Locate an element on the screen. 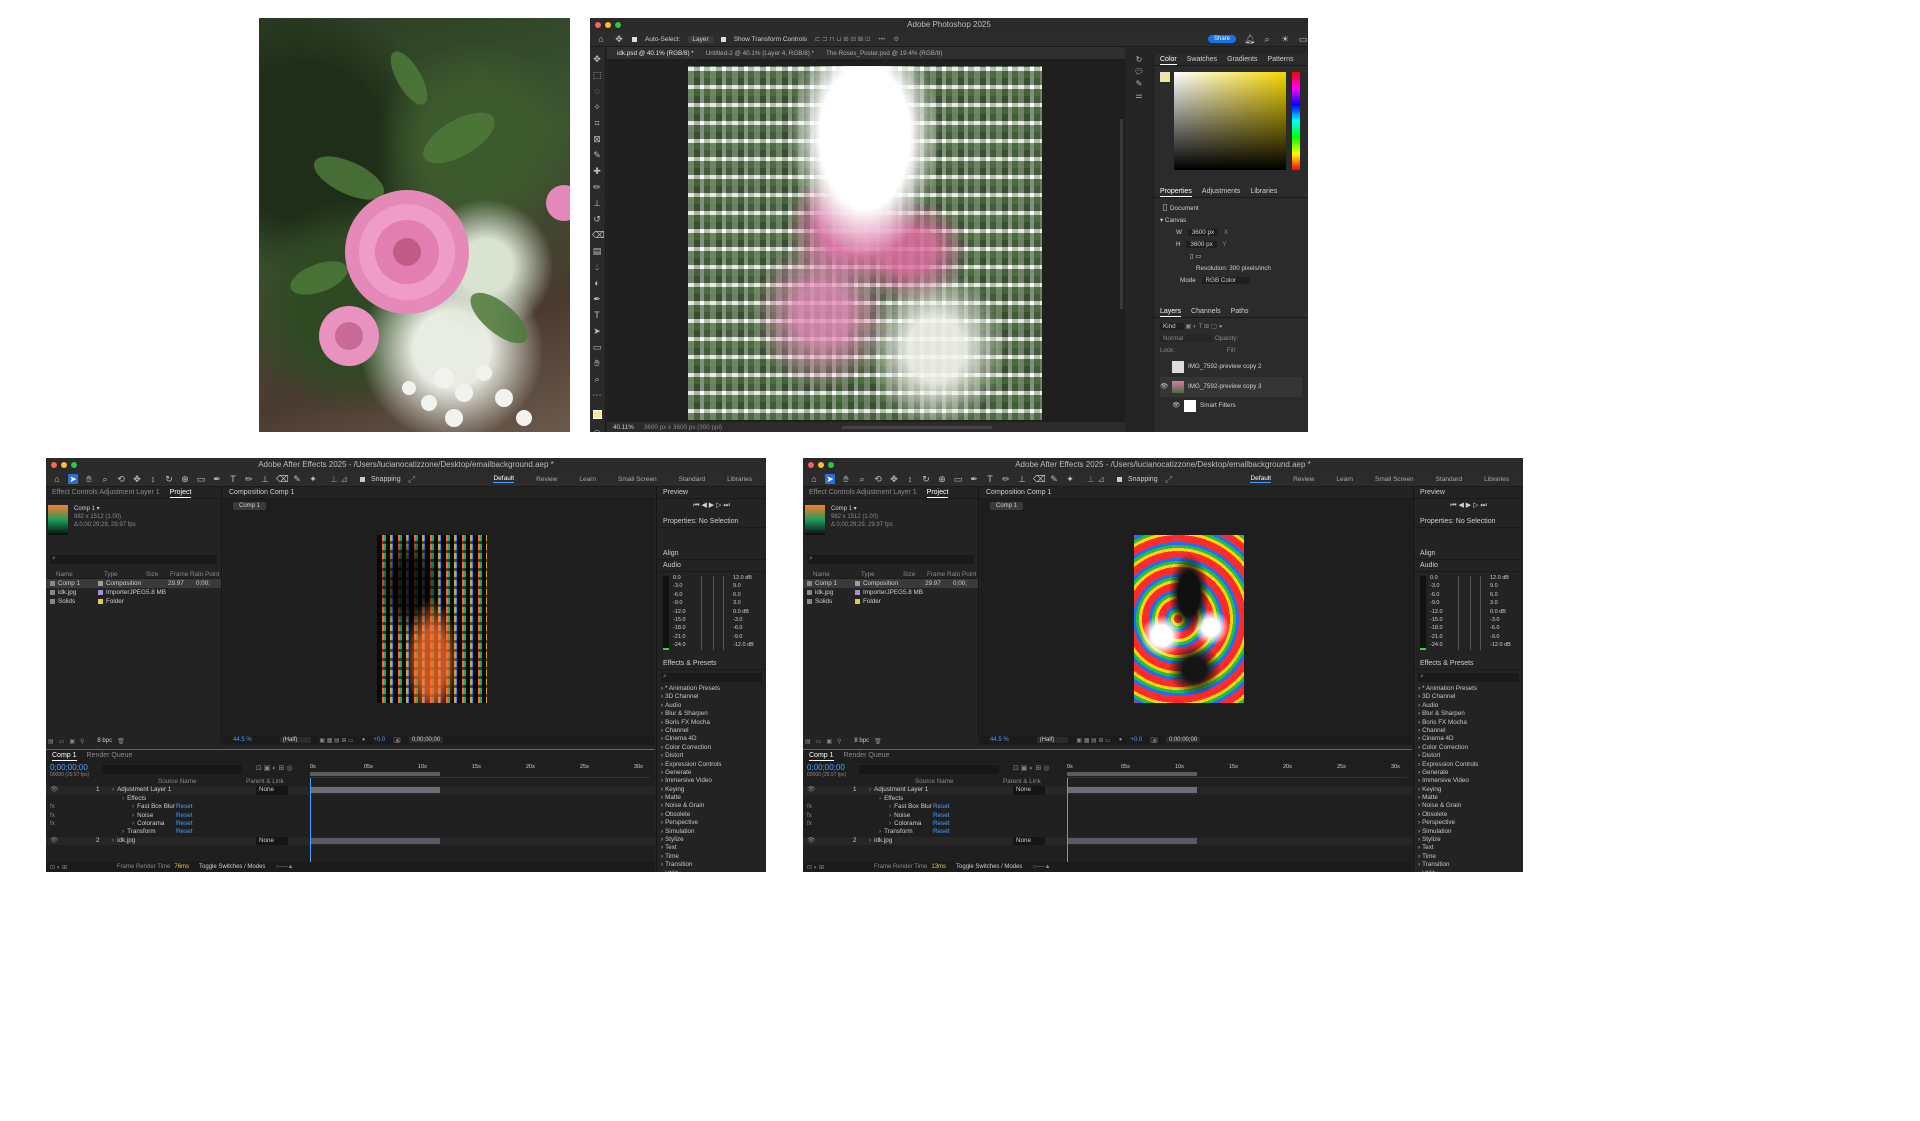 The image size is (1920, 1121). color-field is located at coordinates (1230, 121).